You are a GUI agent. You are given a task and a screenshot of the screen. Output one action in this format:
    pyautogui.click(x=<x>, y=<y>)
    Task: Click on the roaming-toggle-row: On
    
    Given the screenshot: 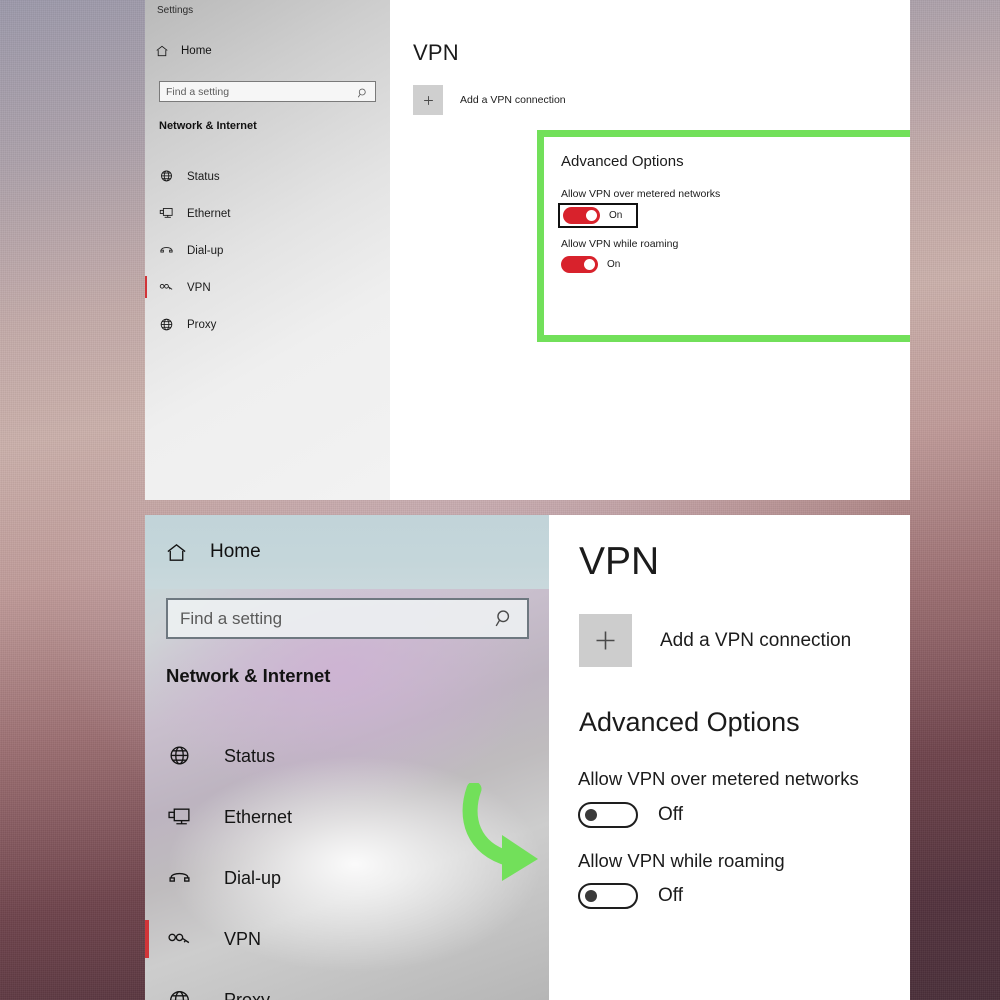 What is the action you would take?
    pyautogui.click(x=590, y=264)
    